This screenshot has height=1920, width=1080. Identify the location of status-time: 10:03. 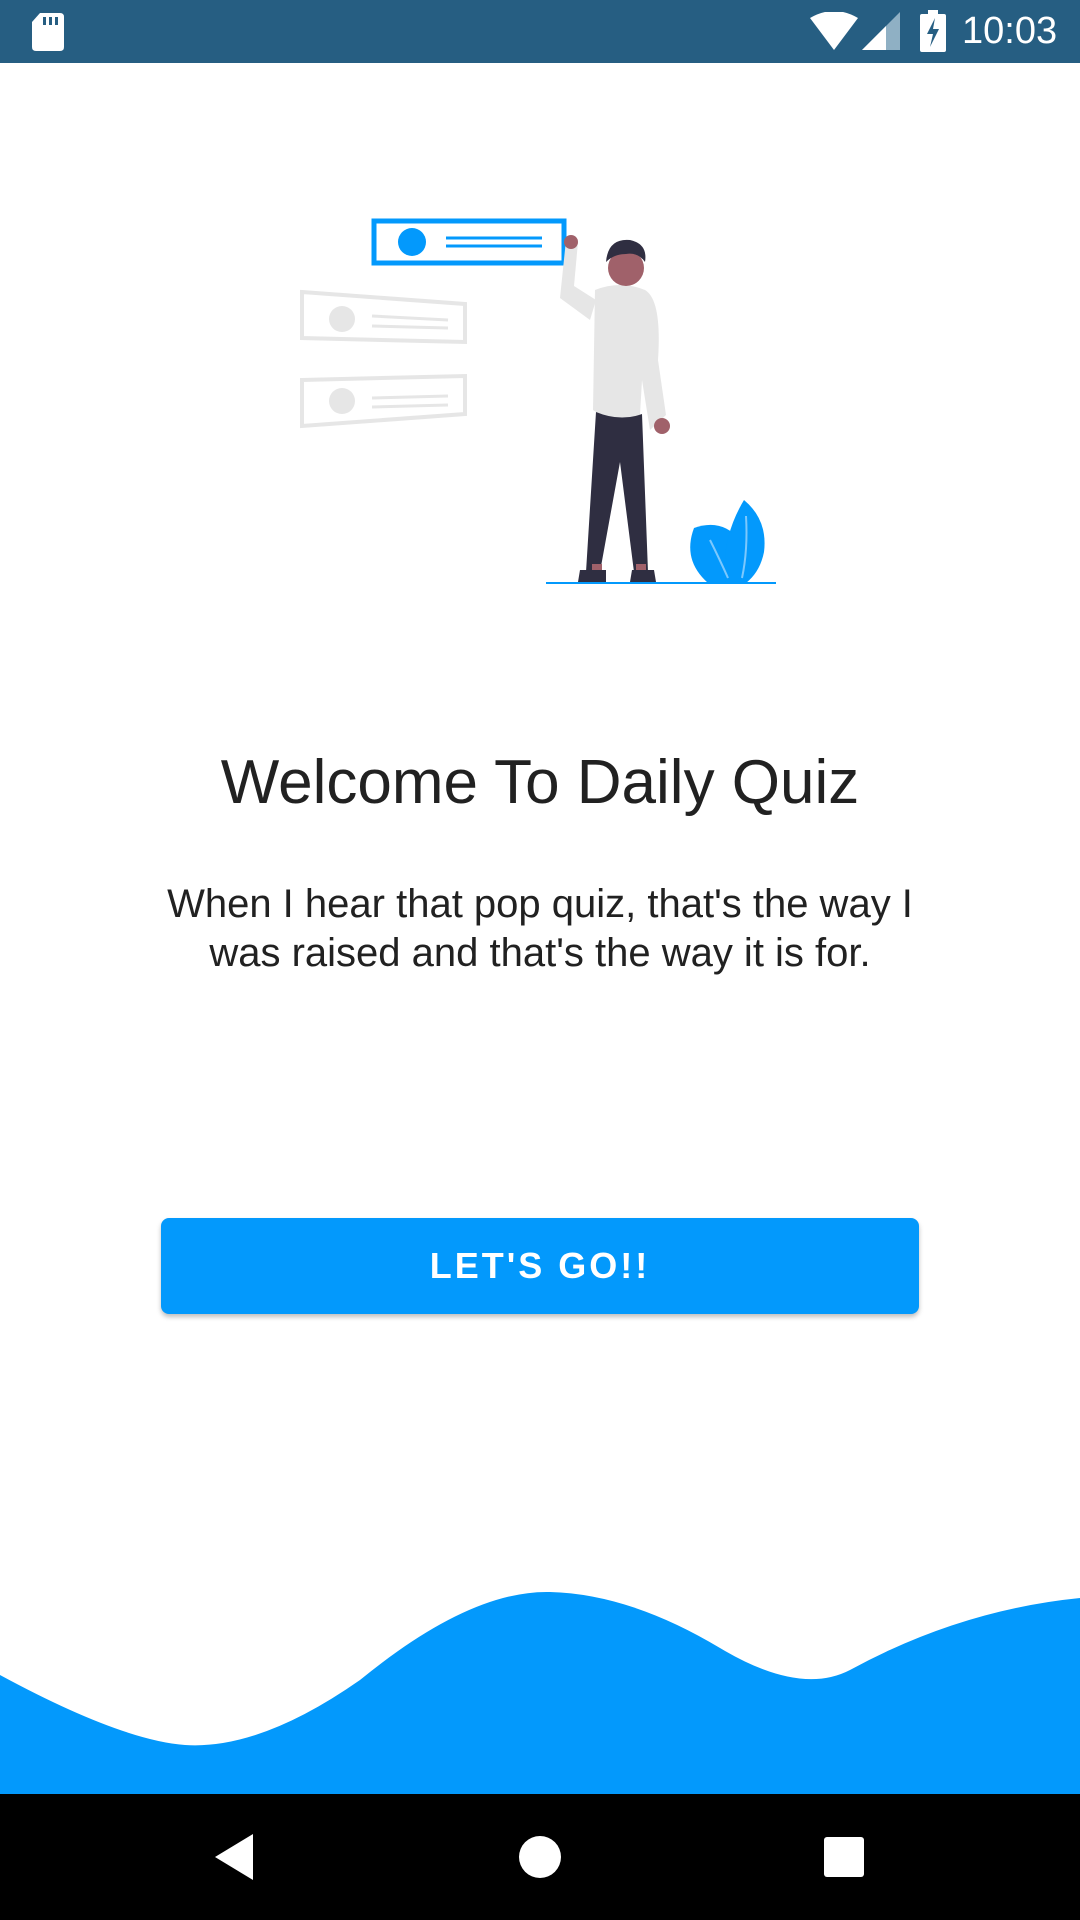
(1010, 31).